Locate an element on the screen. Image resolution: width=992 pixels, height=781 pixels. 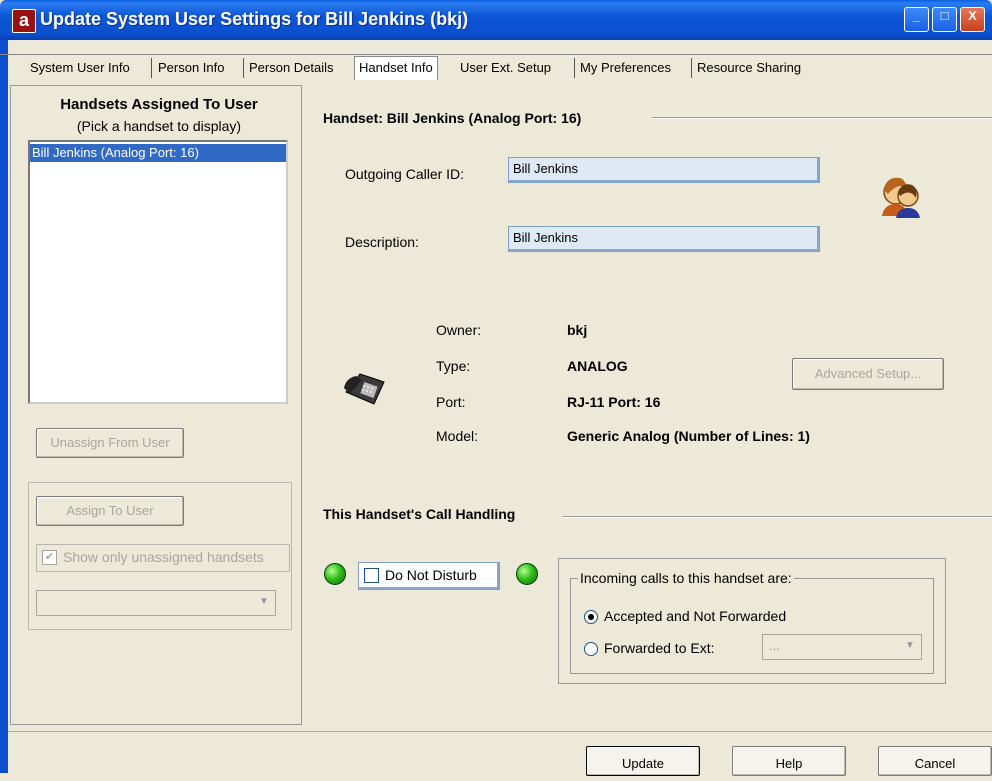
port-value: RJ-11 Port: 16 is located at coordinates (614, 402).